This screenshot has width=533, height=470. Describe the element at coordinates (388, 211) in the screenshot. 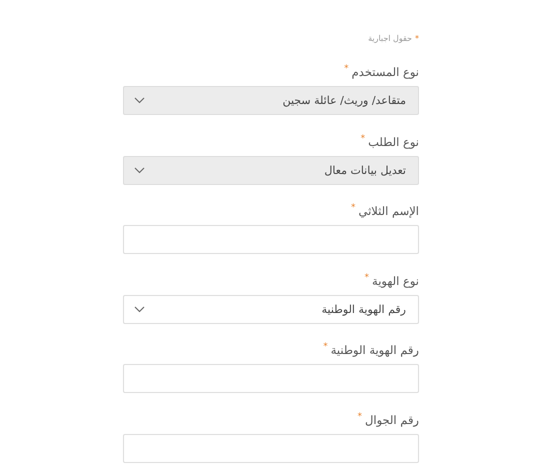

I see `field-label: الإسم الثلاثي` at that location.